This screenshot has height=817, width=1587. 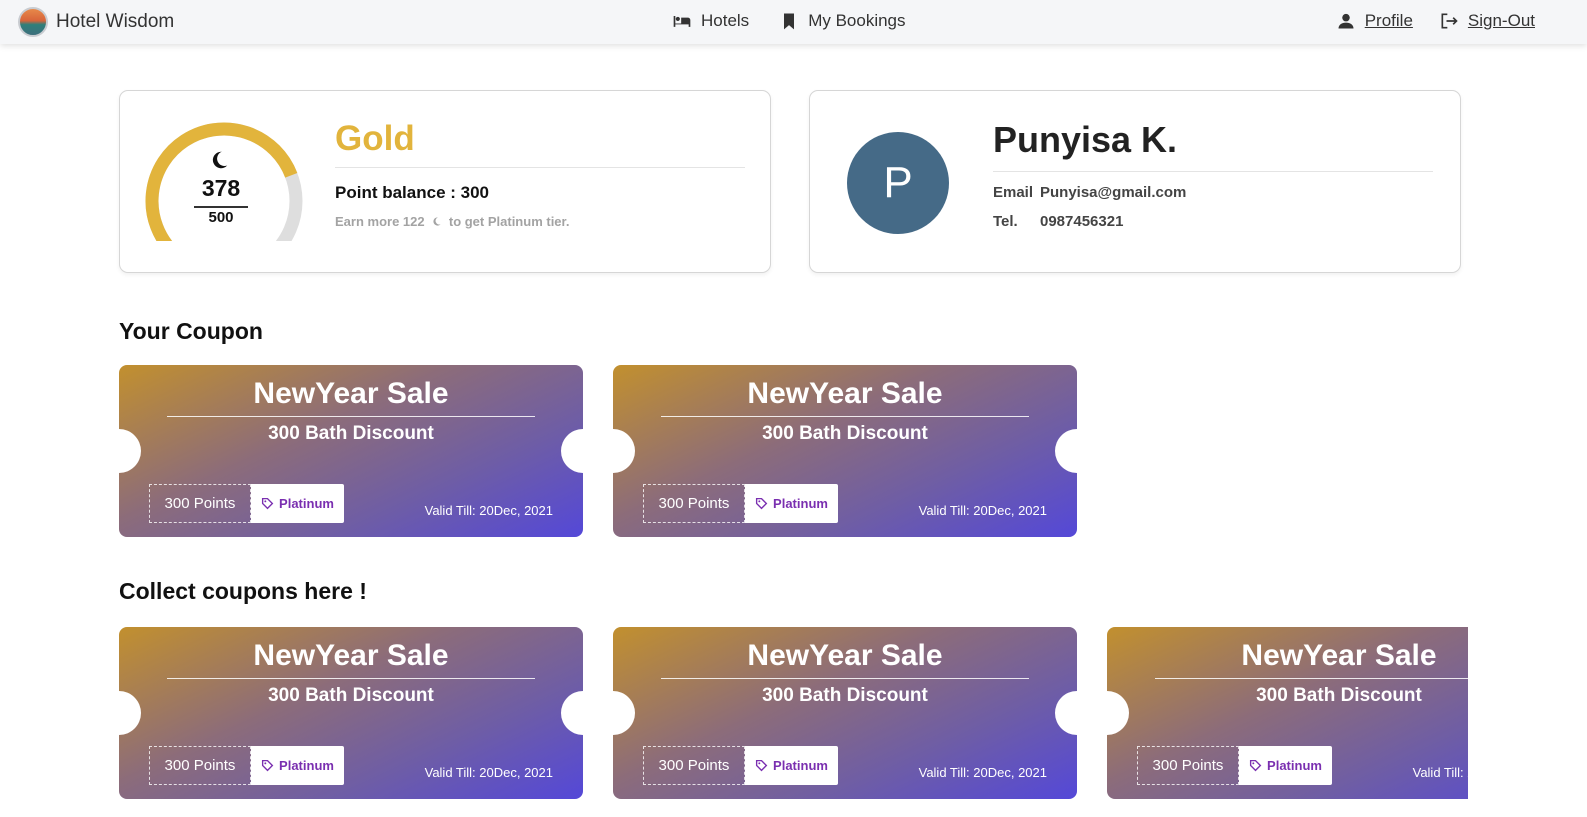 I want to click on nav-hotels: Hotels, so click(x=710, y=21).